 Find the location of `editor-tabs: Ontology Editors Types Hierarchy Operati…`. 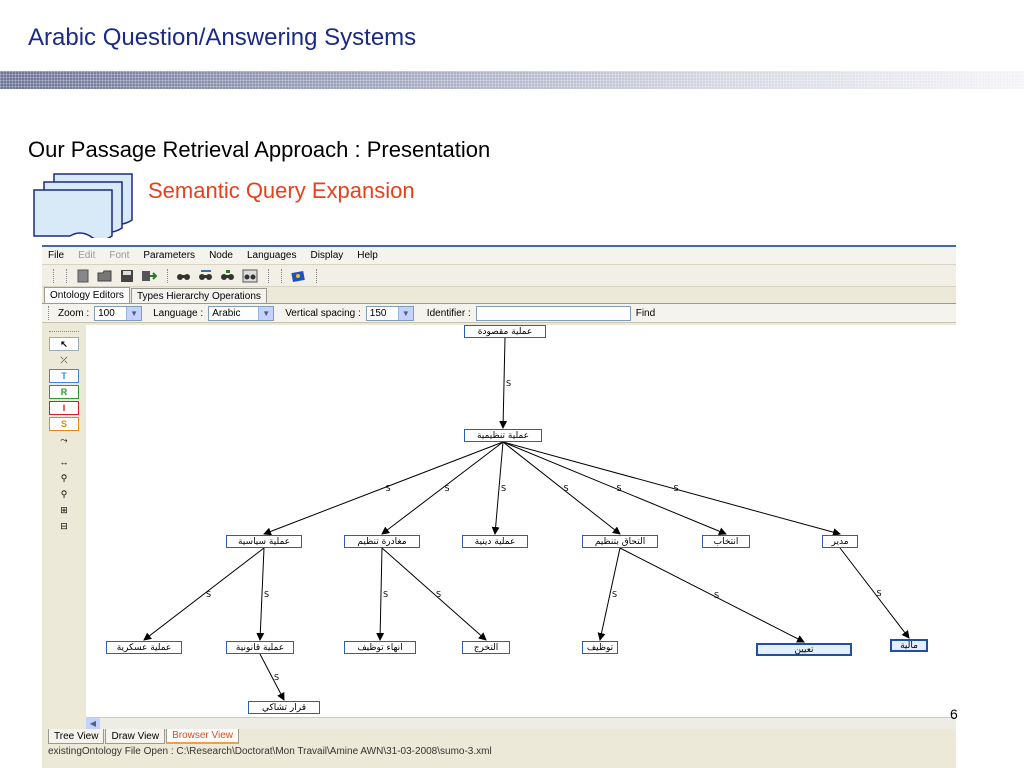

editor-tabs: Ontology Editors Types Hierarchy Operati… is located at coordinates (499, 295).